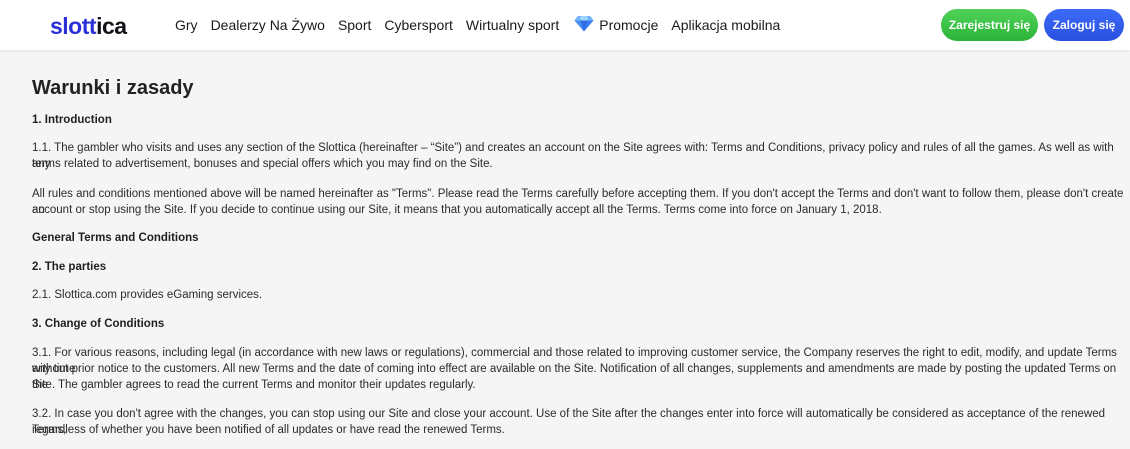  I want to click on nav-item-label: Wirtualny sport, so click(512, 25).